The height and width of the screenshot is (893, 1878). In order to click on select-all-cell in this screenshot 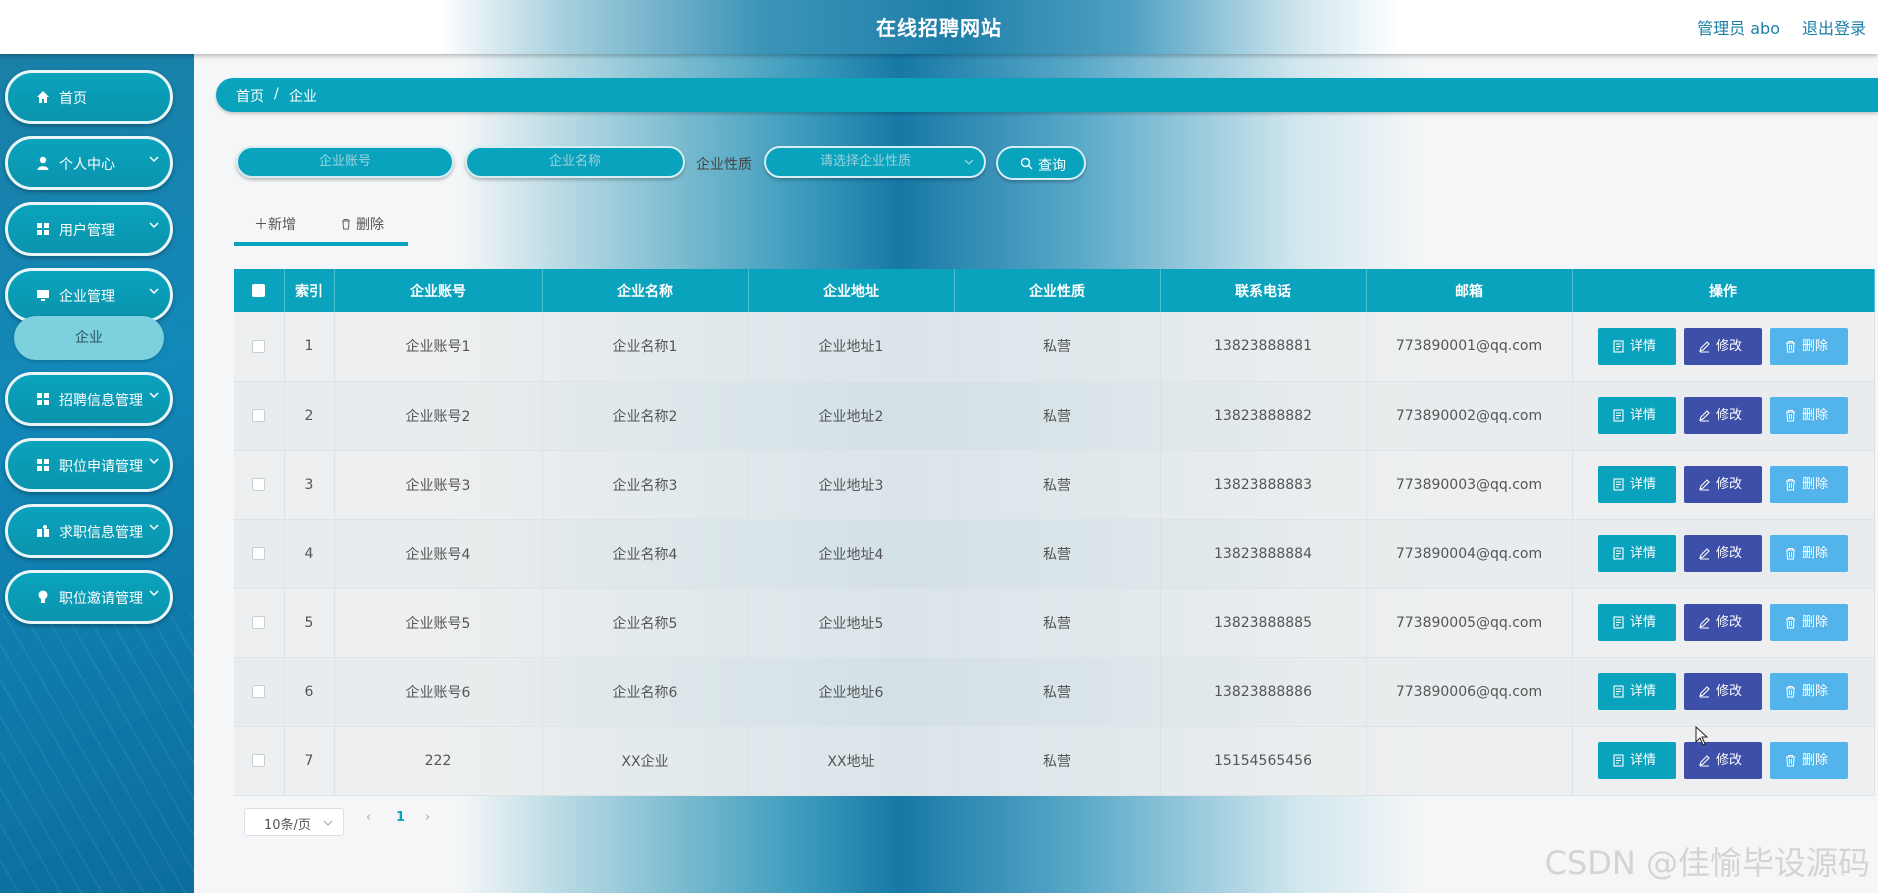, I will do `click(259, 290)`.